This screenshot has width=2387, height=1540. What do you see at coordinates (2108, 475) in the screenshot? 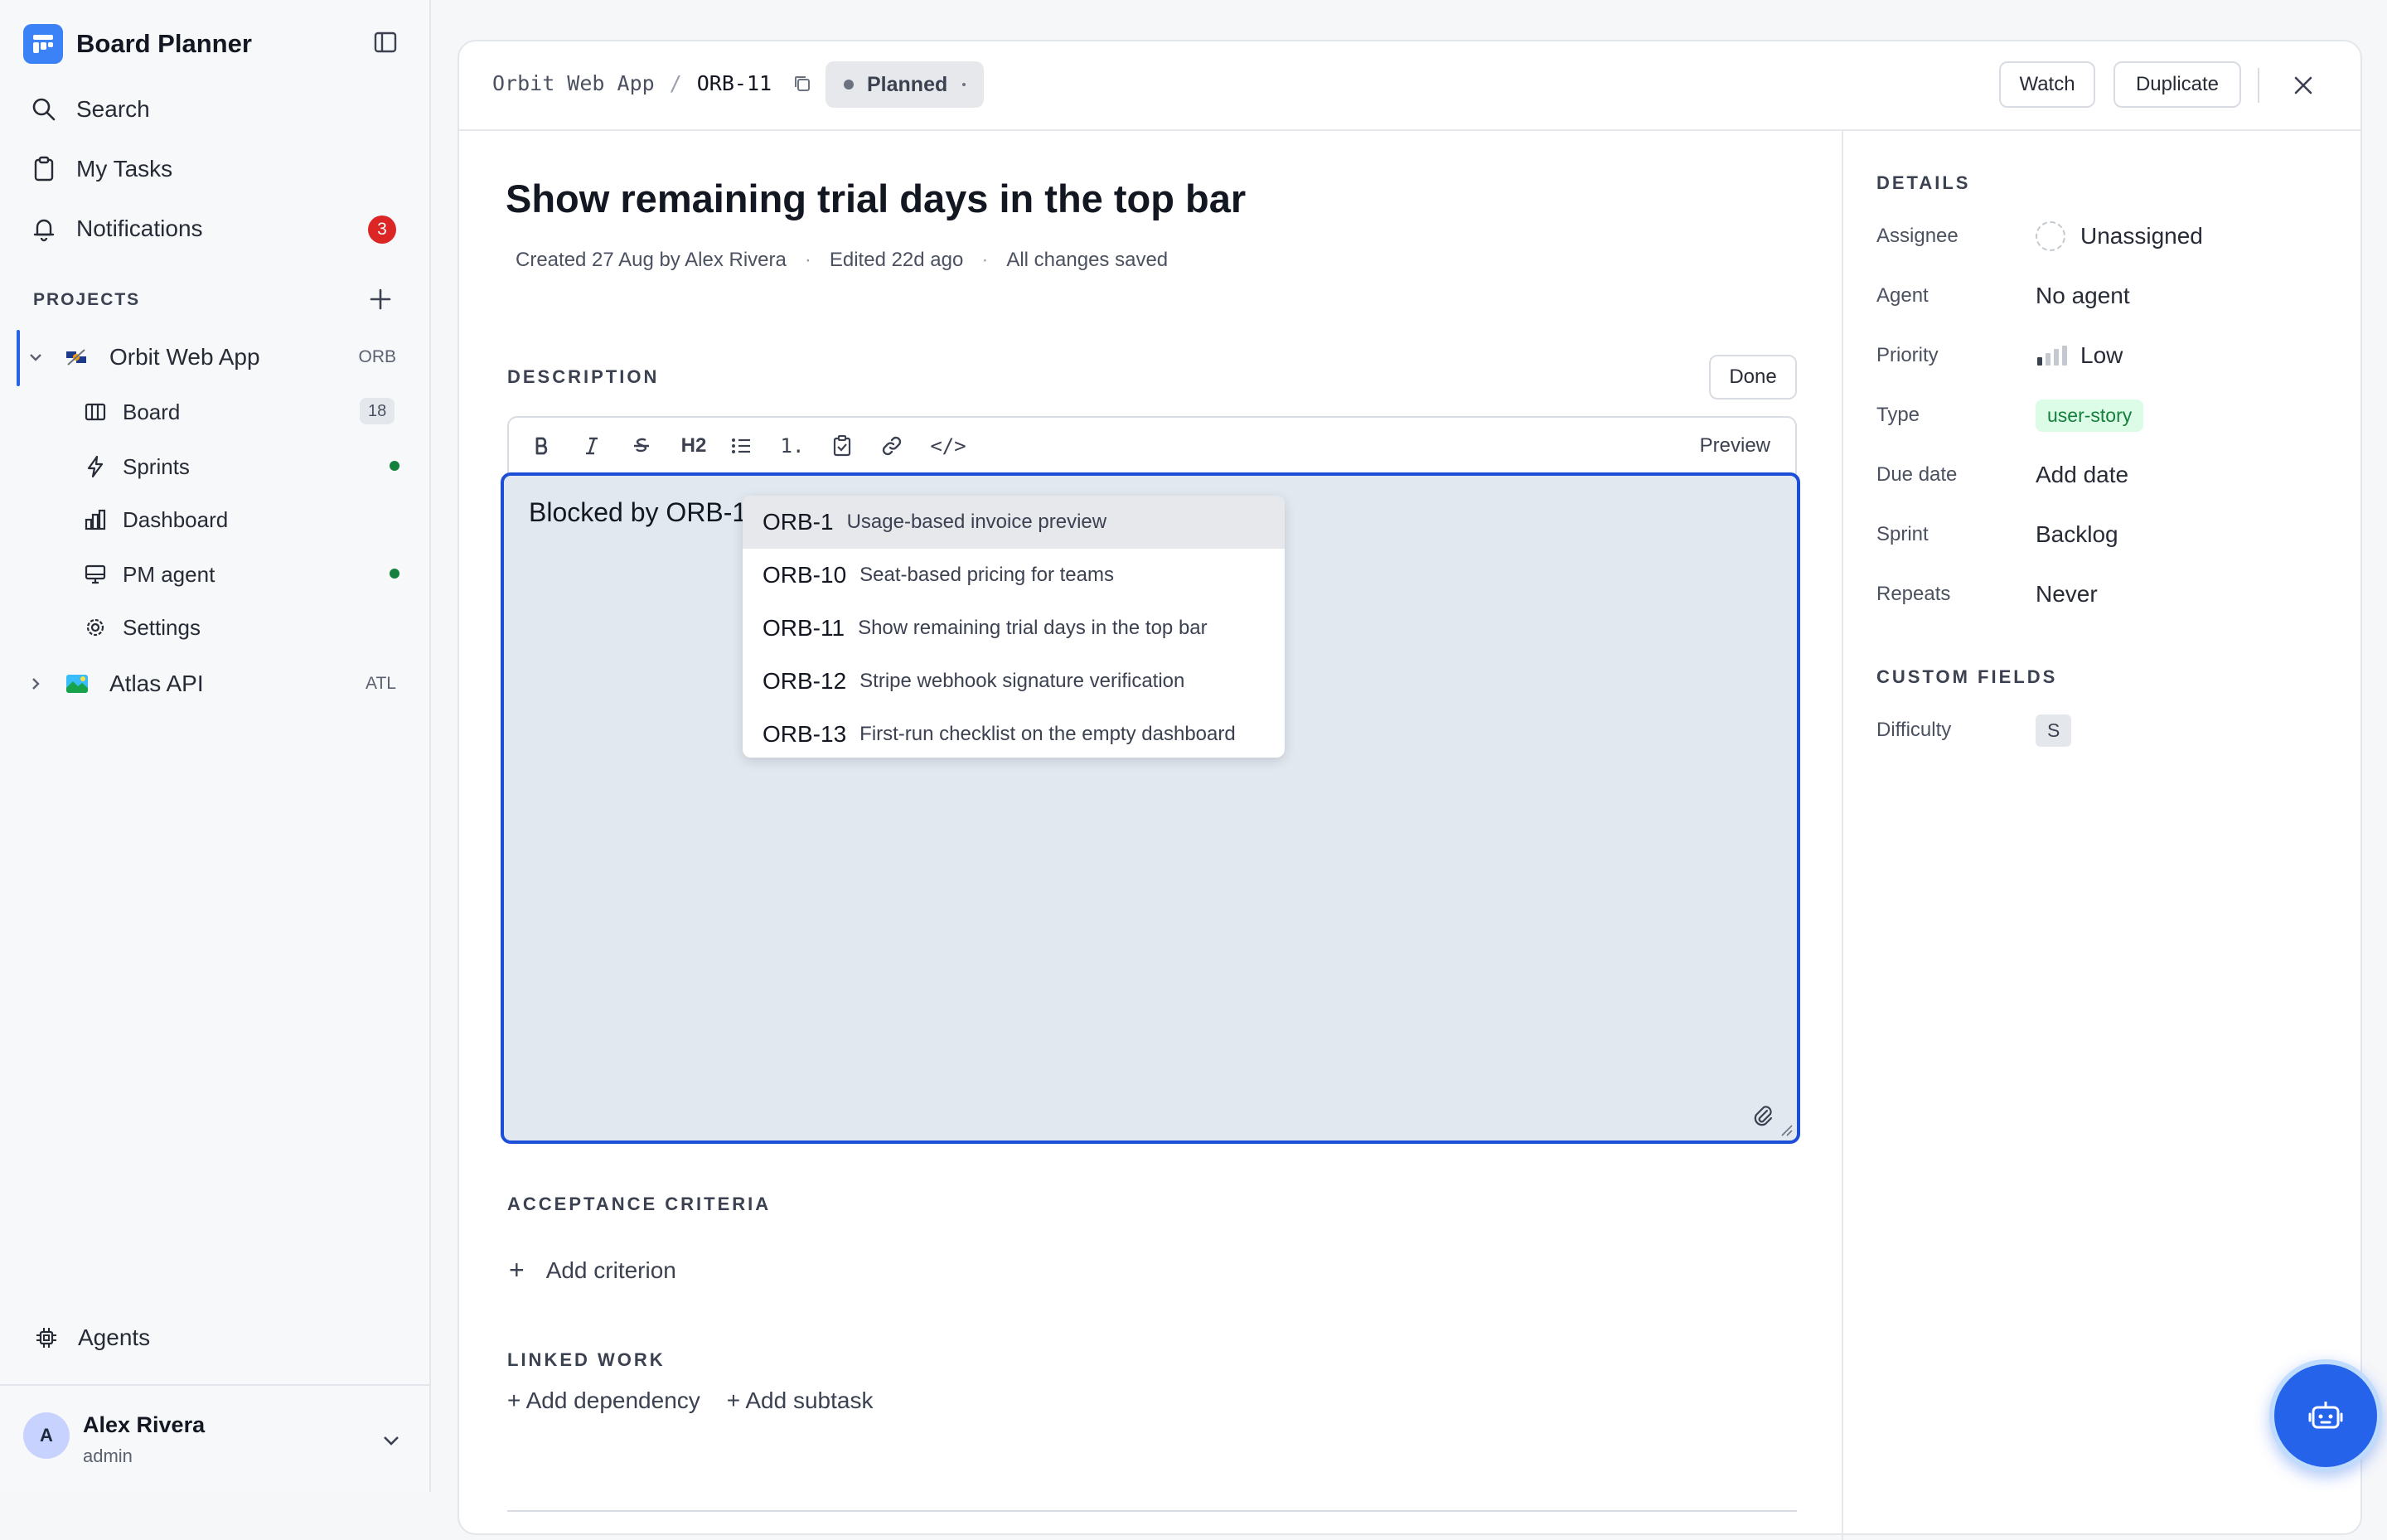
I see `detail-due-date: Due date Add date` at bounding box center [2108, 475].